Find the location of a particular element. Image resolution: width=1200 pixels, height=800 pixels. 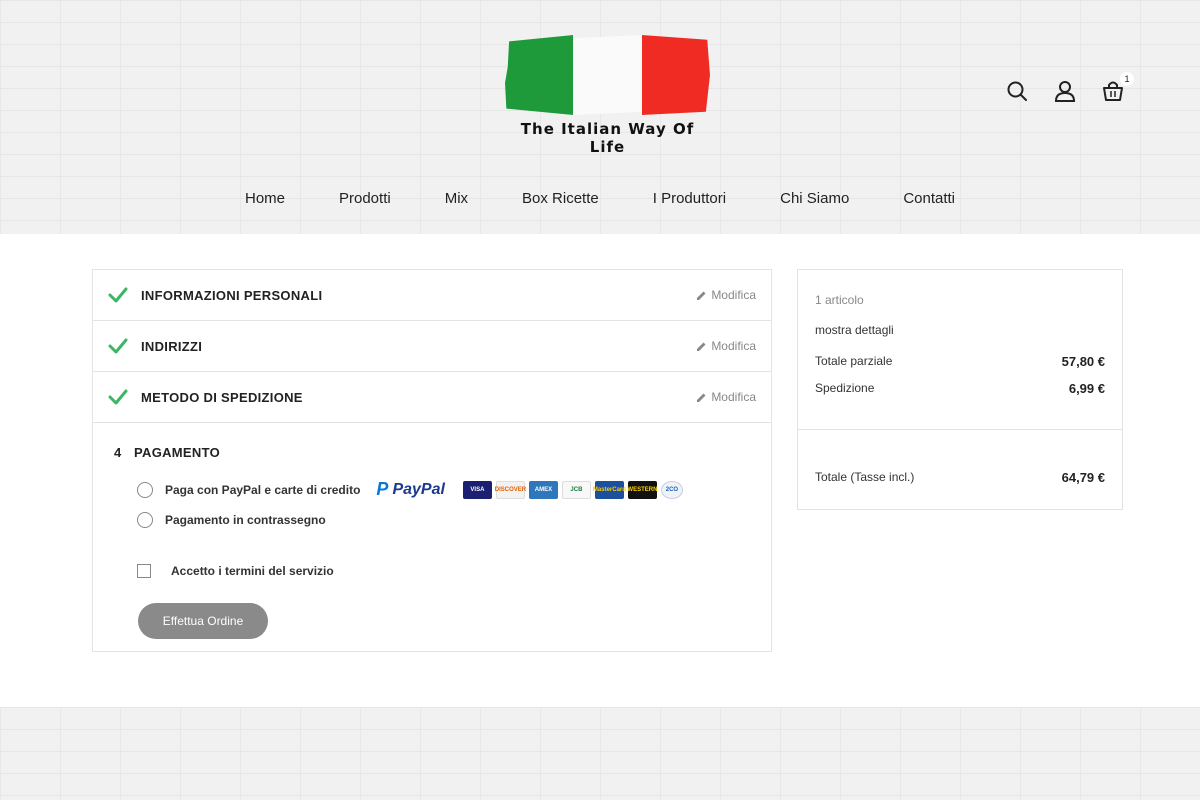

nav-contatti: Contatti is located at coordinates (929, 198).